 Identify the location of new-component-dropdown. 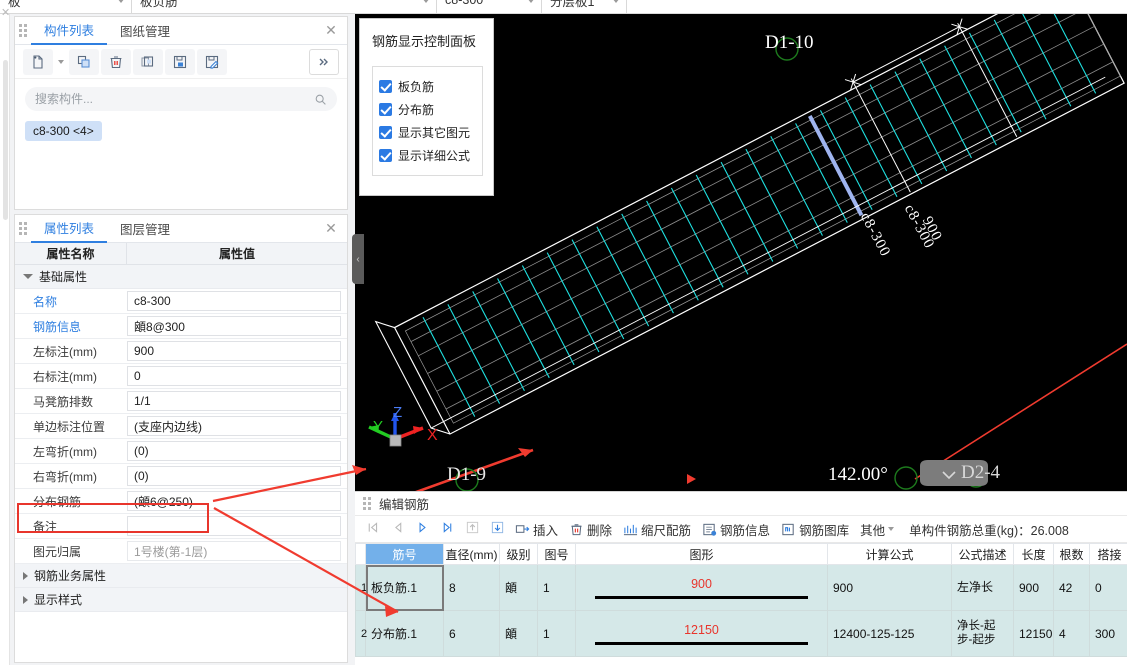
(61, 62).